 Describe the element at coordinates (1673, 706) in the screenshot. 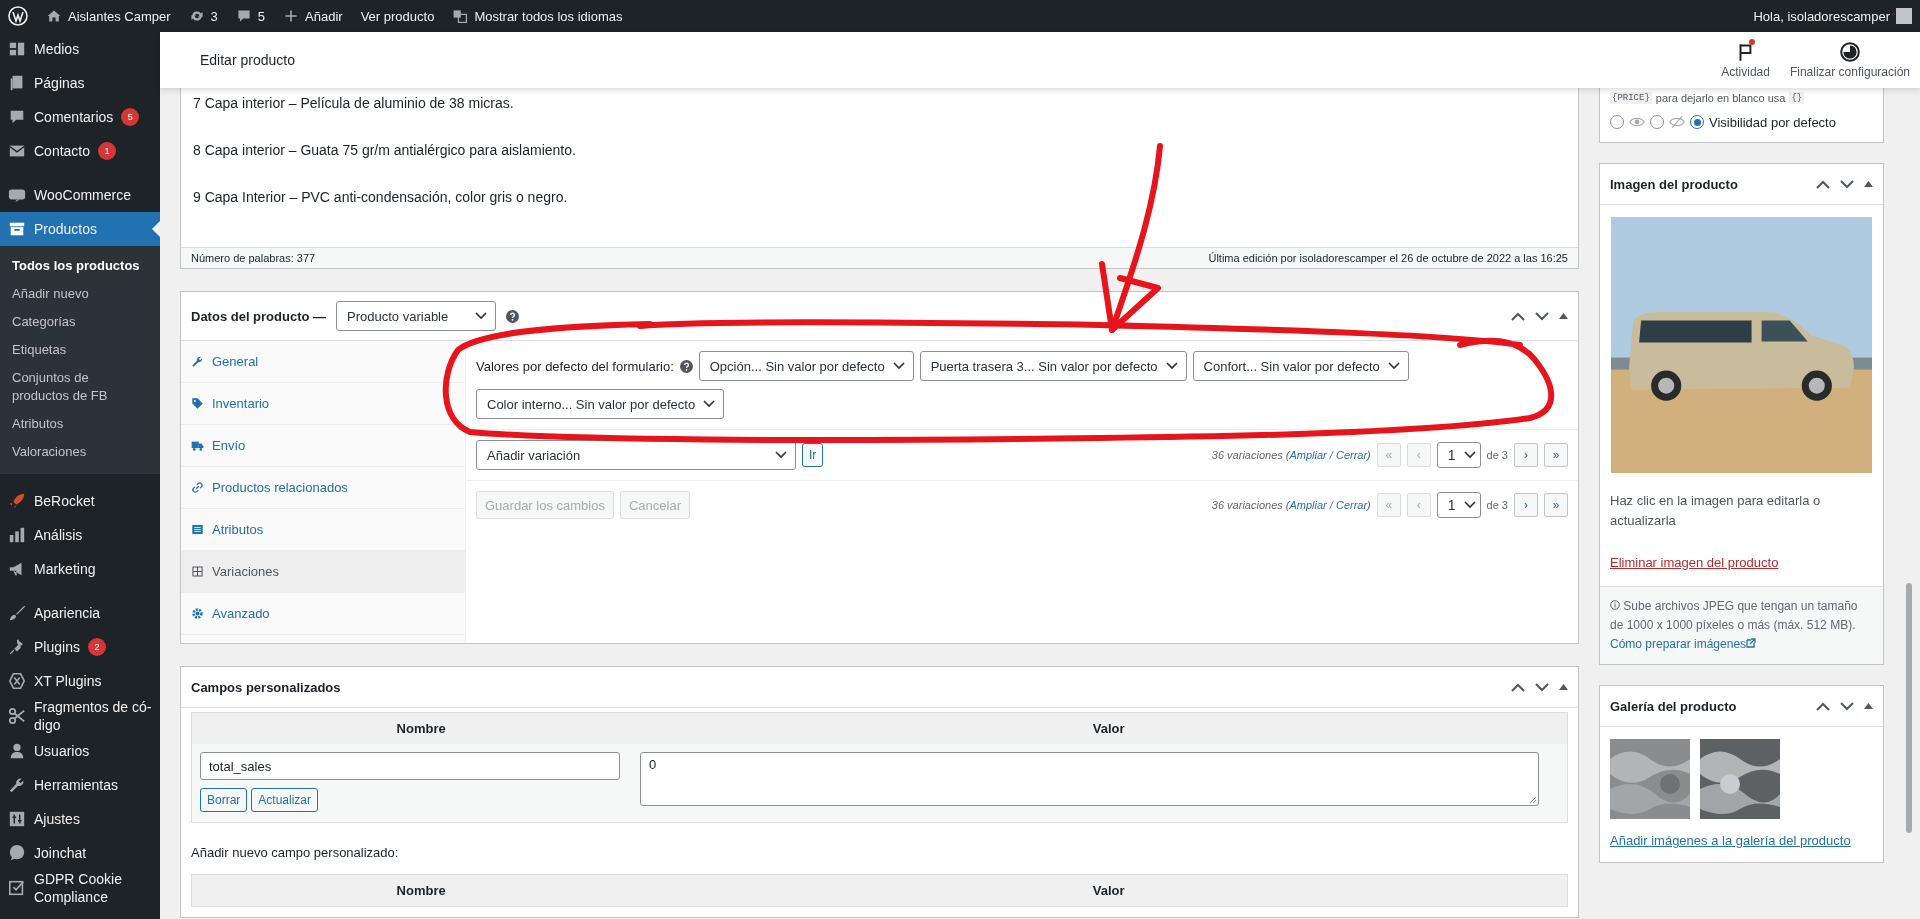

I see `box-title: Galería del producto` at that location.